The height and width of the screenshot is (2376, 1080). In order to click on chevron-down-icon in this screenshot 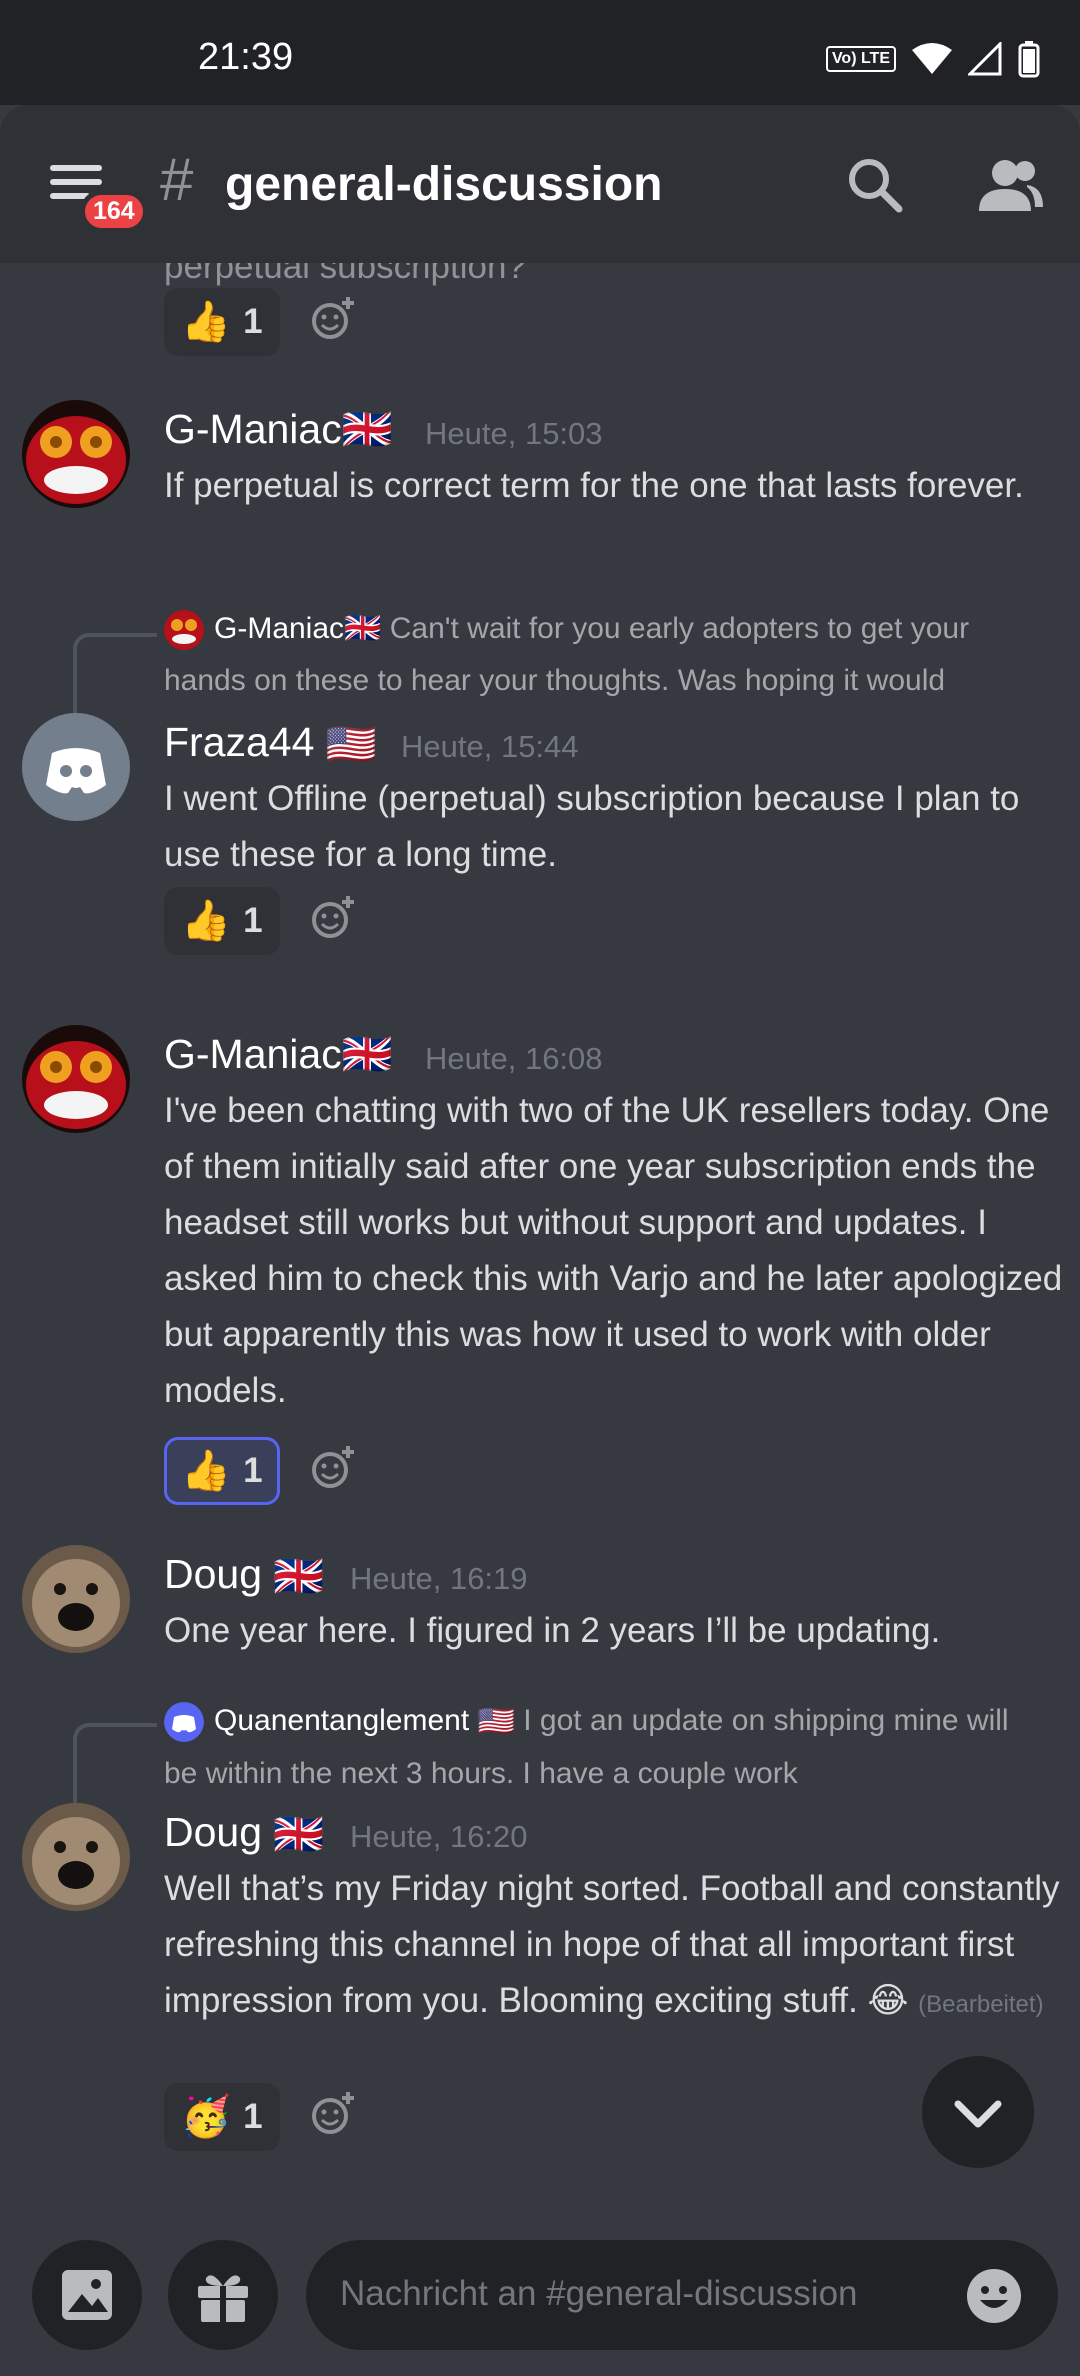, I will do `click(978, 2114)`.